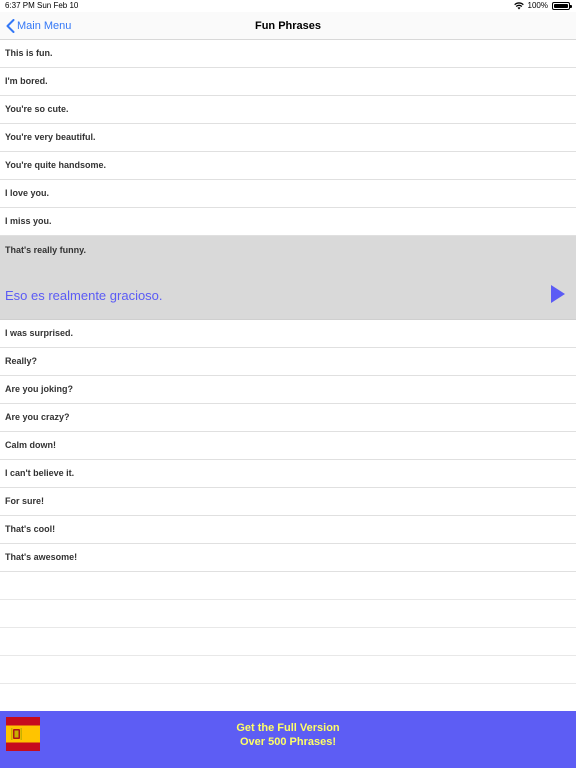 The image size is (576, 768). Describe the element at coordinates (518, 6) in the screenshot. I see `wifi-icon` at that location.